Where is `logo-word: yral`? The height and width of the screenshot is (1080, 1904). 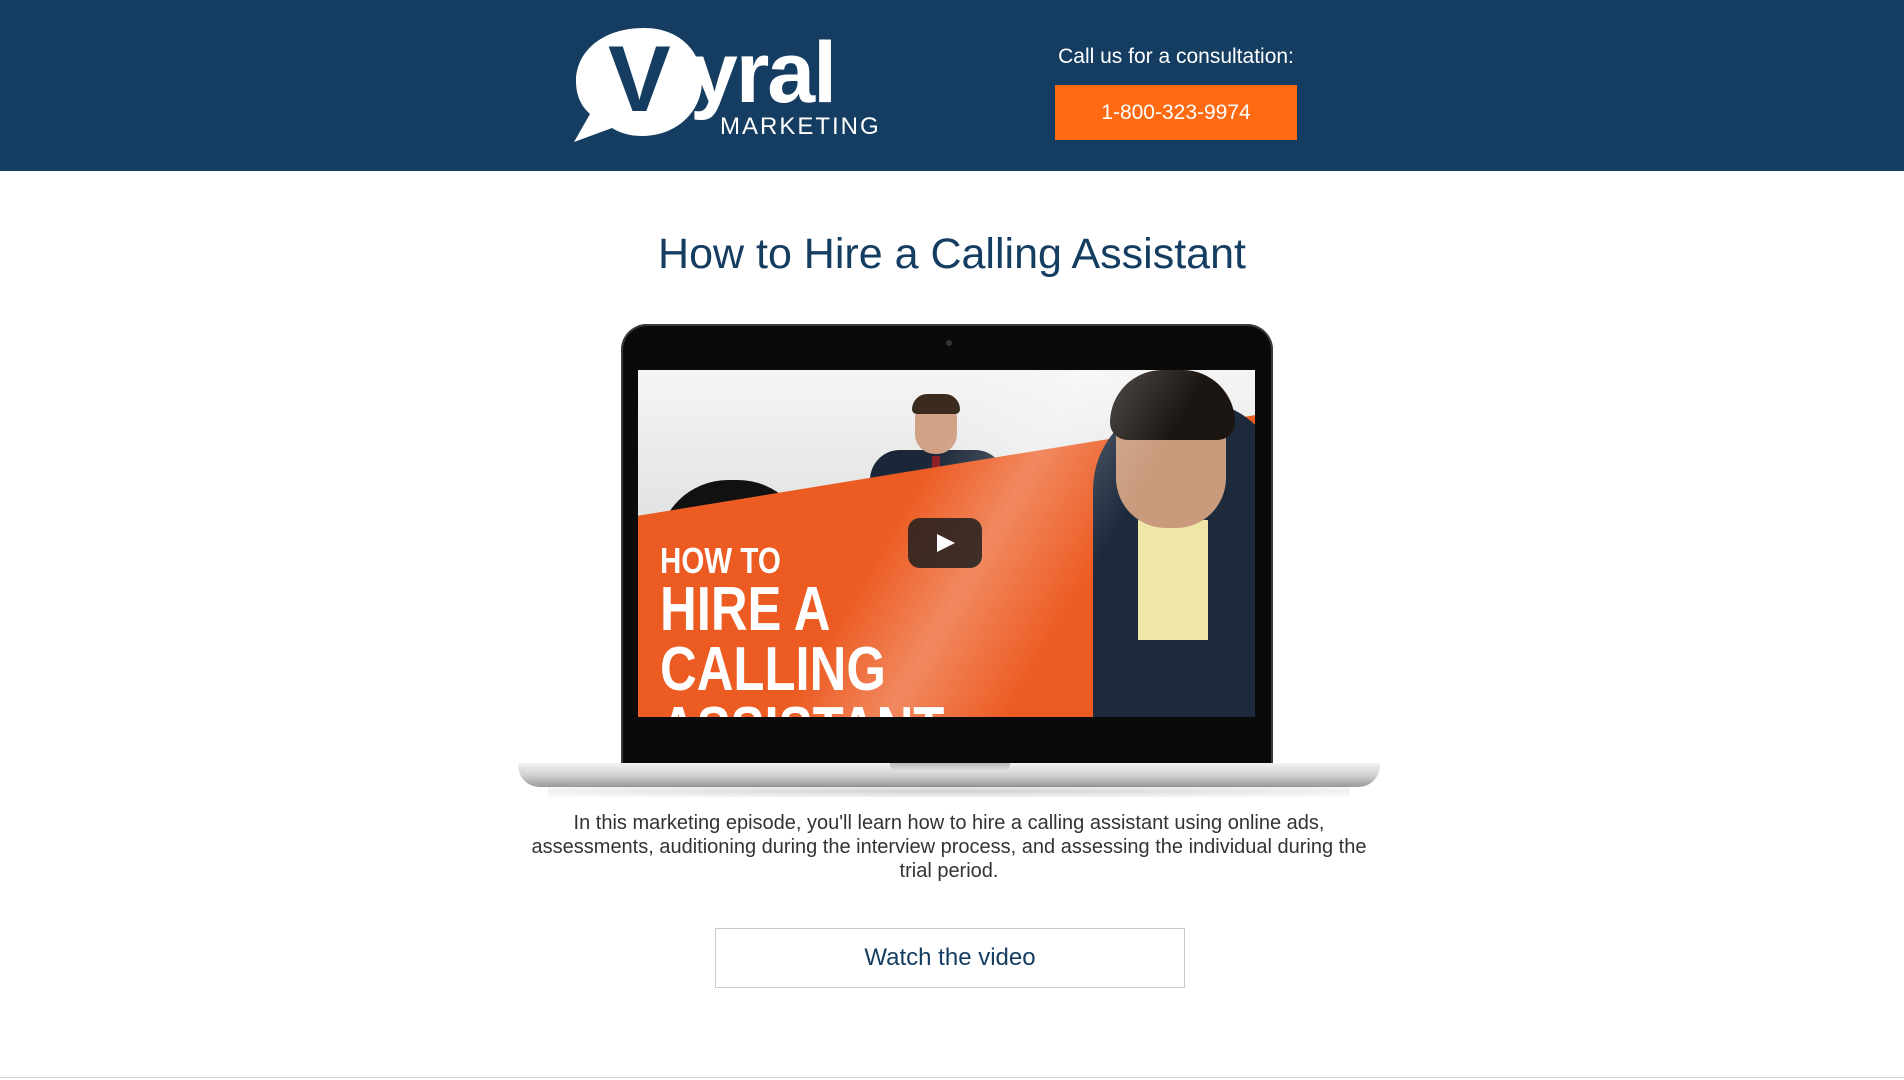
logo-word: yral is located at coordinates (763, 73).